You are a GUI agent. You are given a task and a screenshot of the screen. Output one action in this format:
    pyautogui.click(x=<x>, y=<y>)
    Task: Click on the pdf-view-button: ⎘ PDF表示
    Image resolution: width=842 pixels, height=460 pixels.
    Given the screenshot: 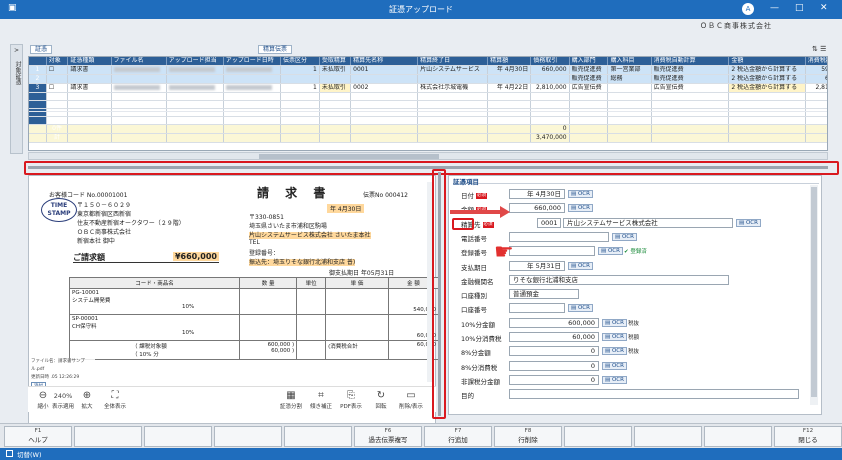 What is the action you would take?
    pyautogui.click(x=351, y=400)
    